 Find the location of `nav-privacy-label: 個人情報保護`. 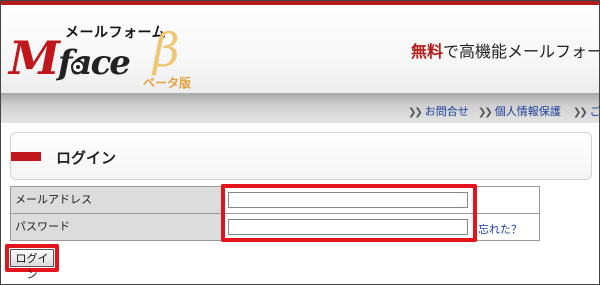

nav-privacy-label: 個人情報保護 is located at coordinates (527, 111).